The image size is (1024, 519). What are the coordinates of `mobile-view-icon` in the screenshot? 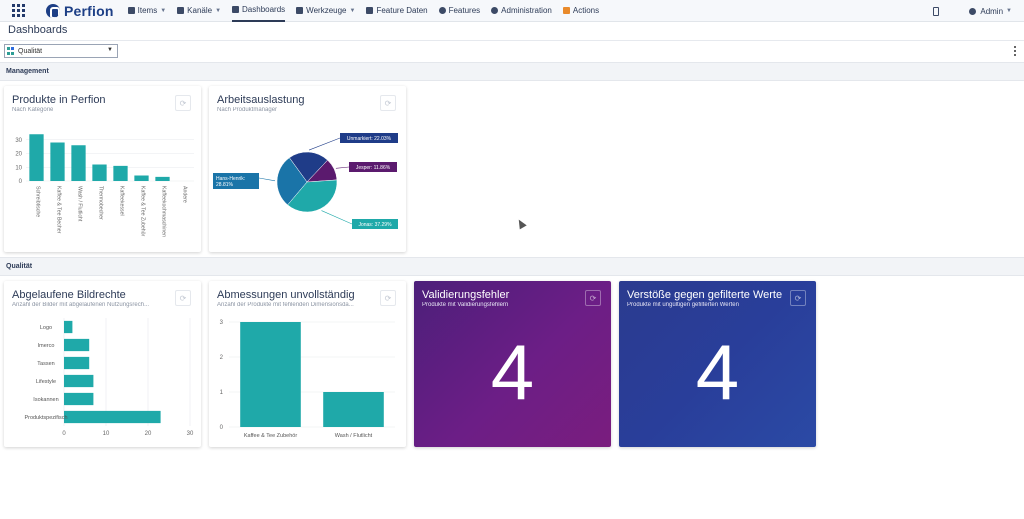 It's located at (936, 11).